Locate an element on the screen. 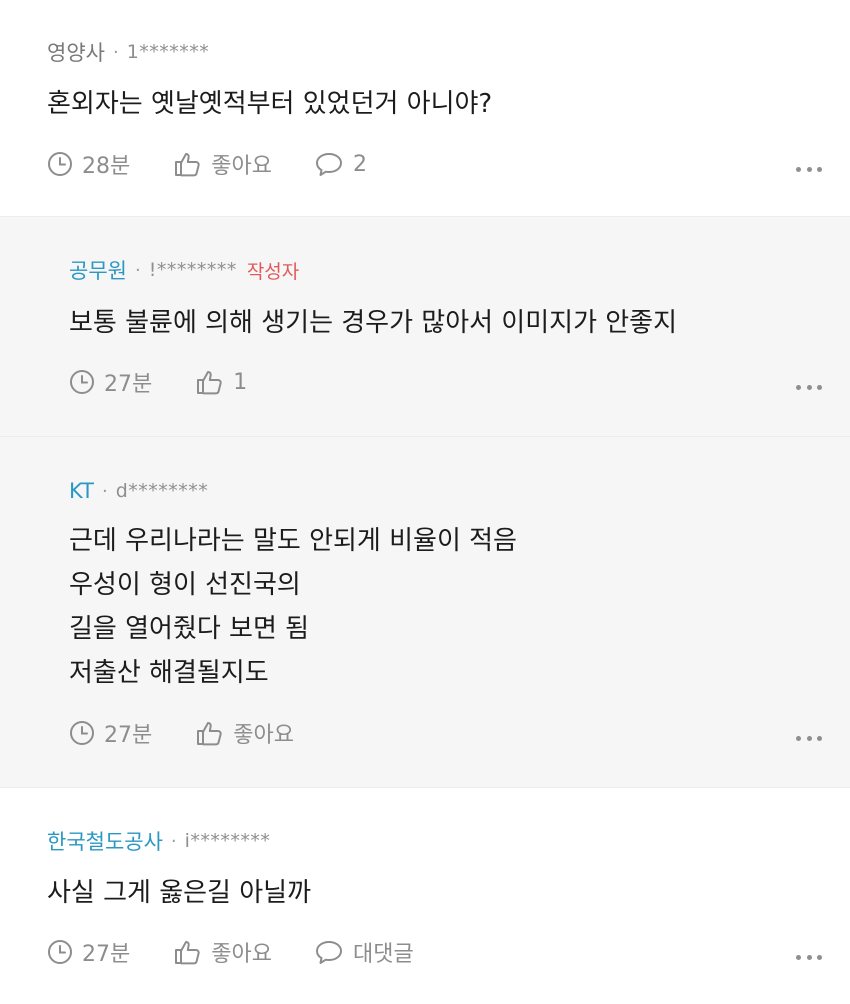 Image resolution: width=850 pixels, height=1004 pixels. like-count: 1 is located at coordinates (240, 382).